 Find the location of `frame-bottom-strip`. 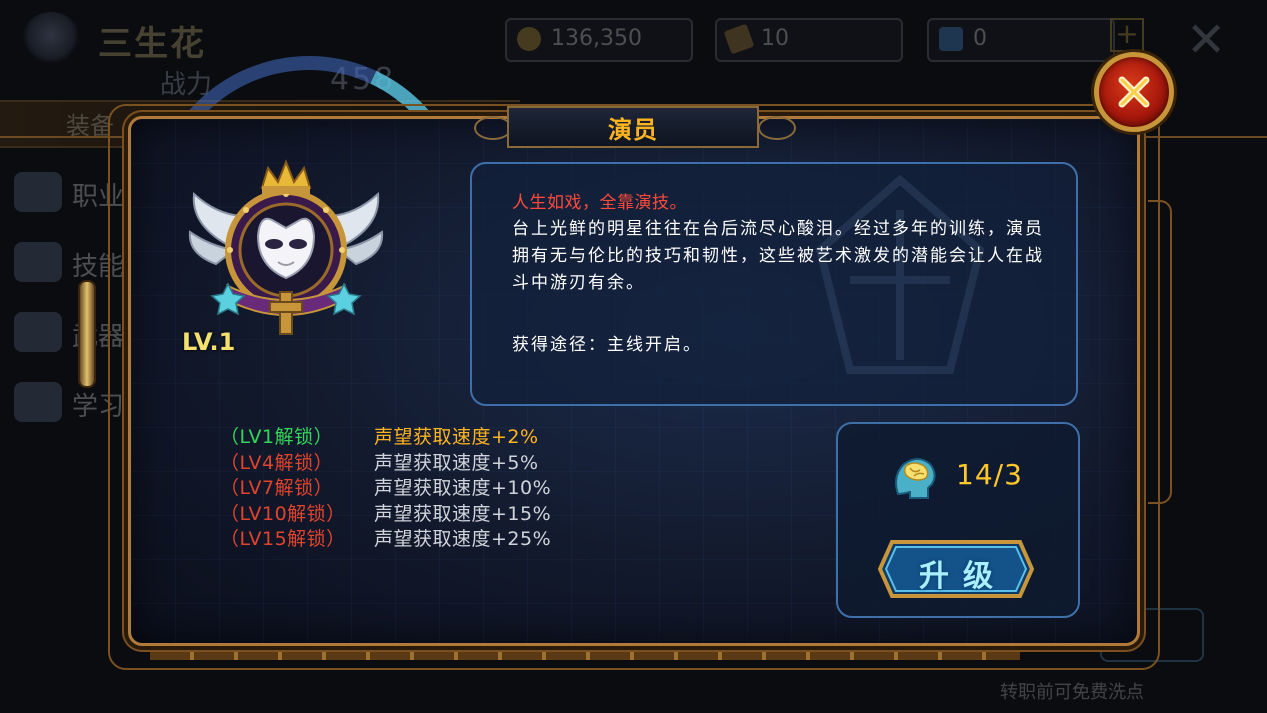

frame-bottom-strip is located at coordinates (585, 656).